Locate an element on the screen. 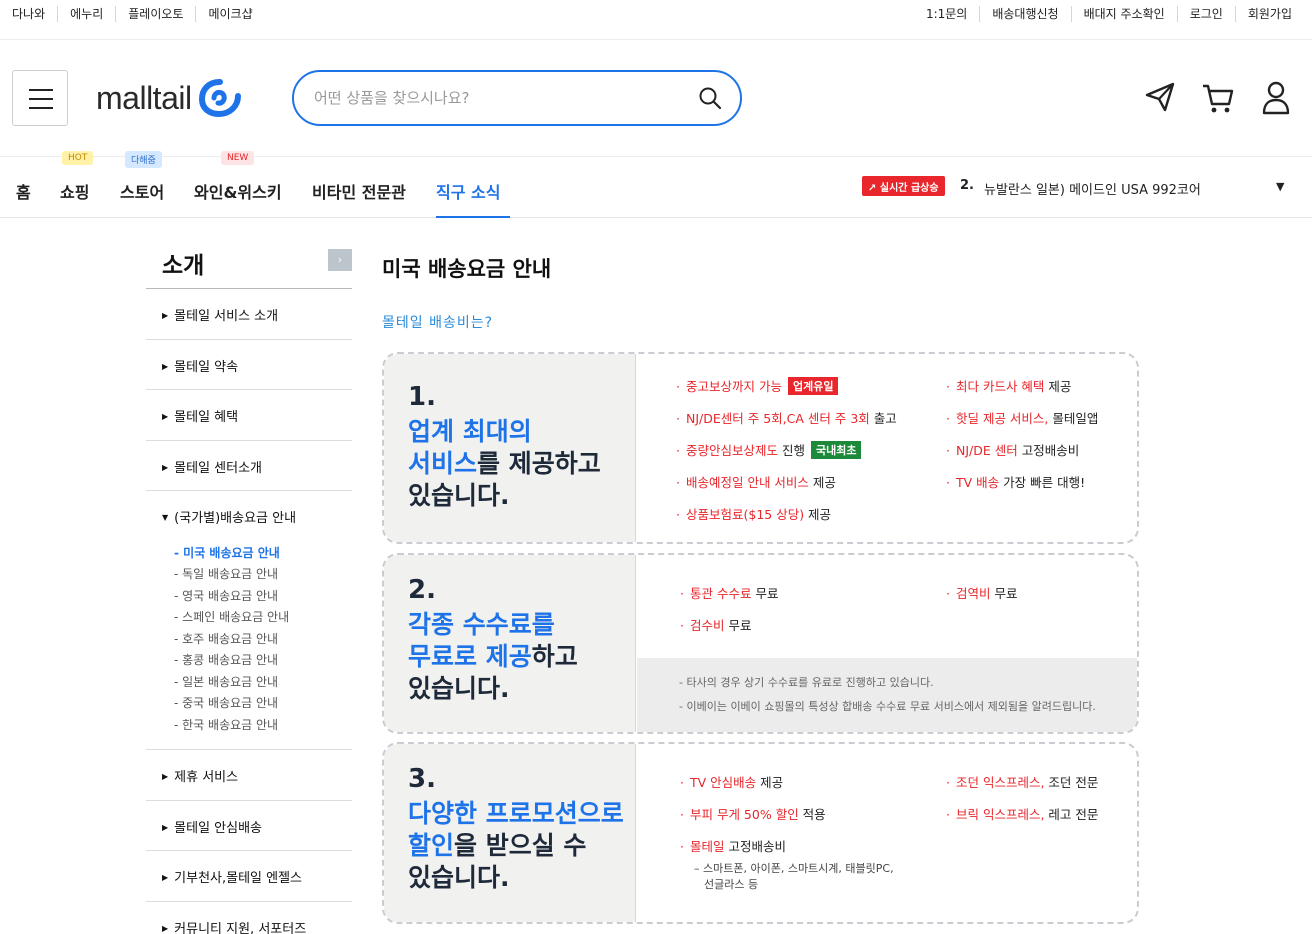 The height and width of the screenshot is (934, 1312). partner-link-makeshop: 메이크샵 is located at coordinates (229, 14).